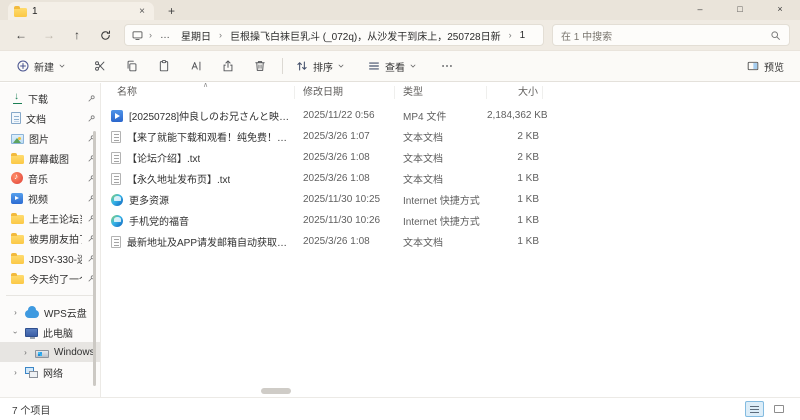 Image resolution: width=800 pixels, height=420 pixels. Describe the element at coordinates (16, 118) in the screenshot. I see `docs-icon` at that location.